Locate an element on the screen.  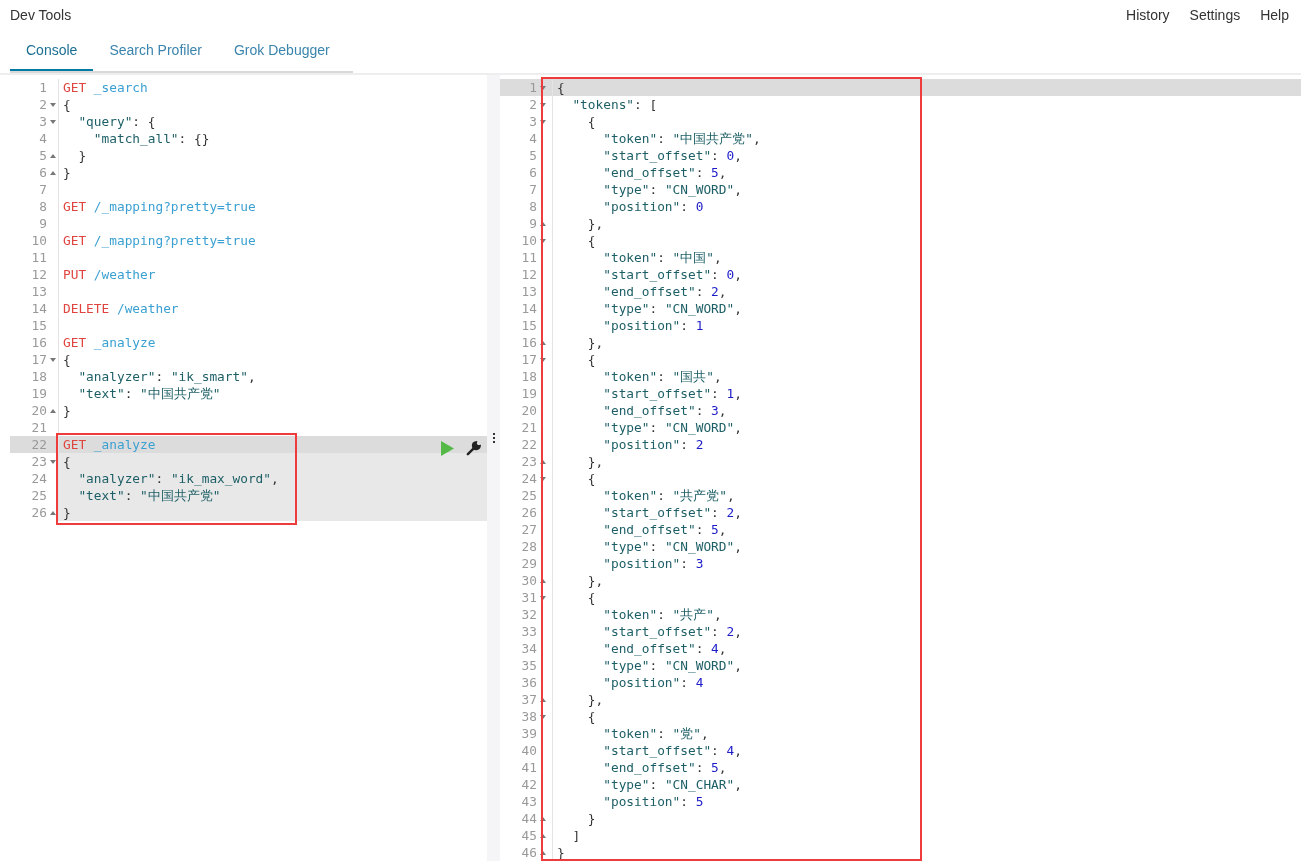
header-link: Help is located at coordinates (1274, 15).